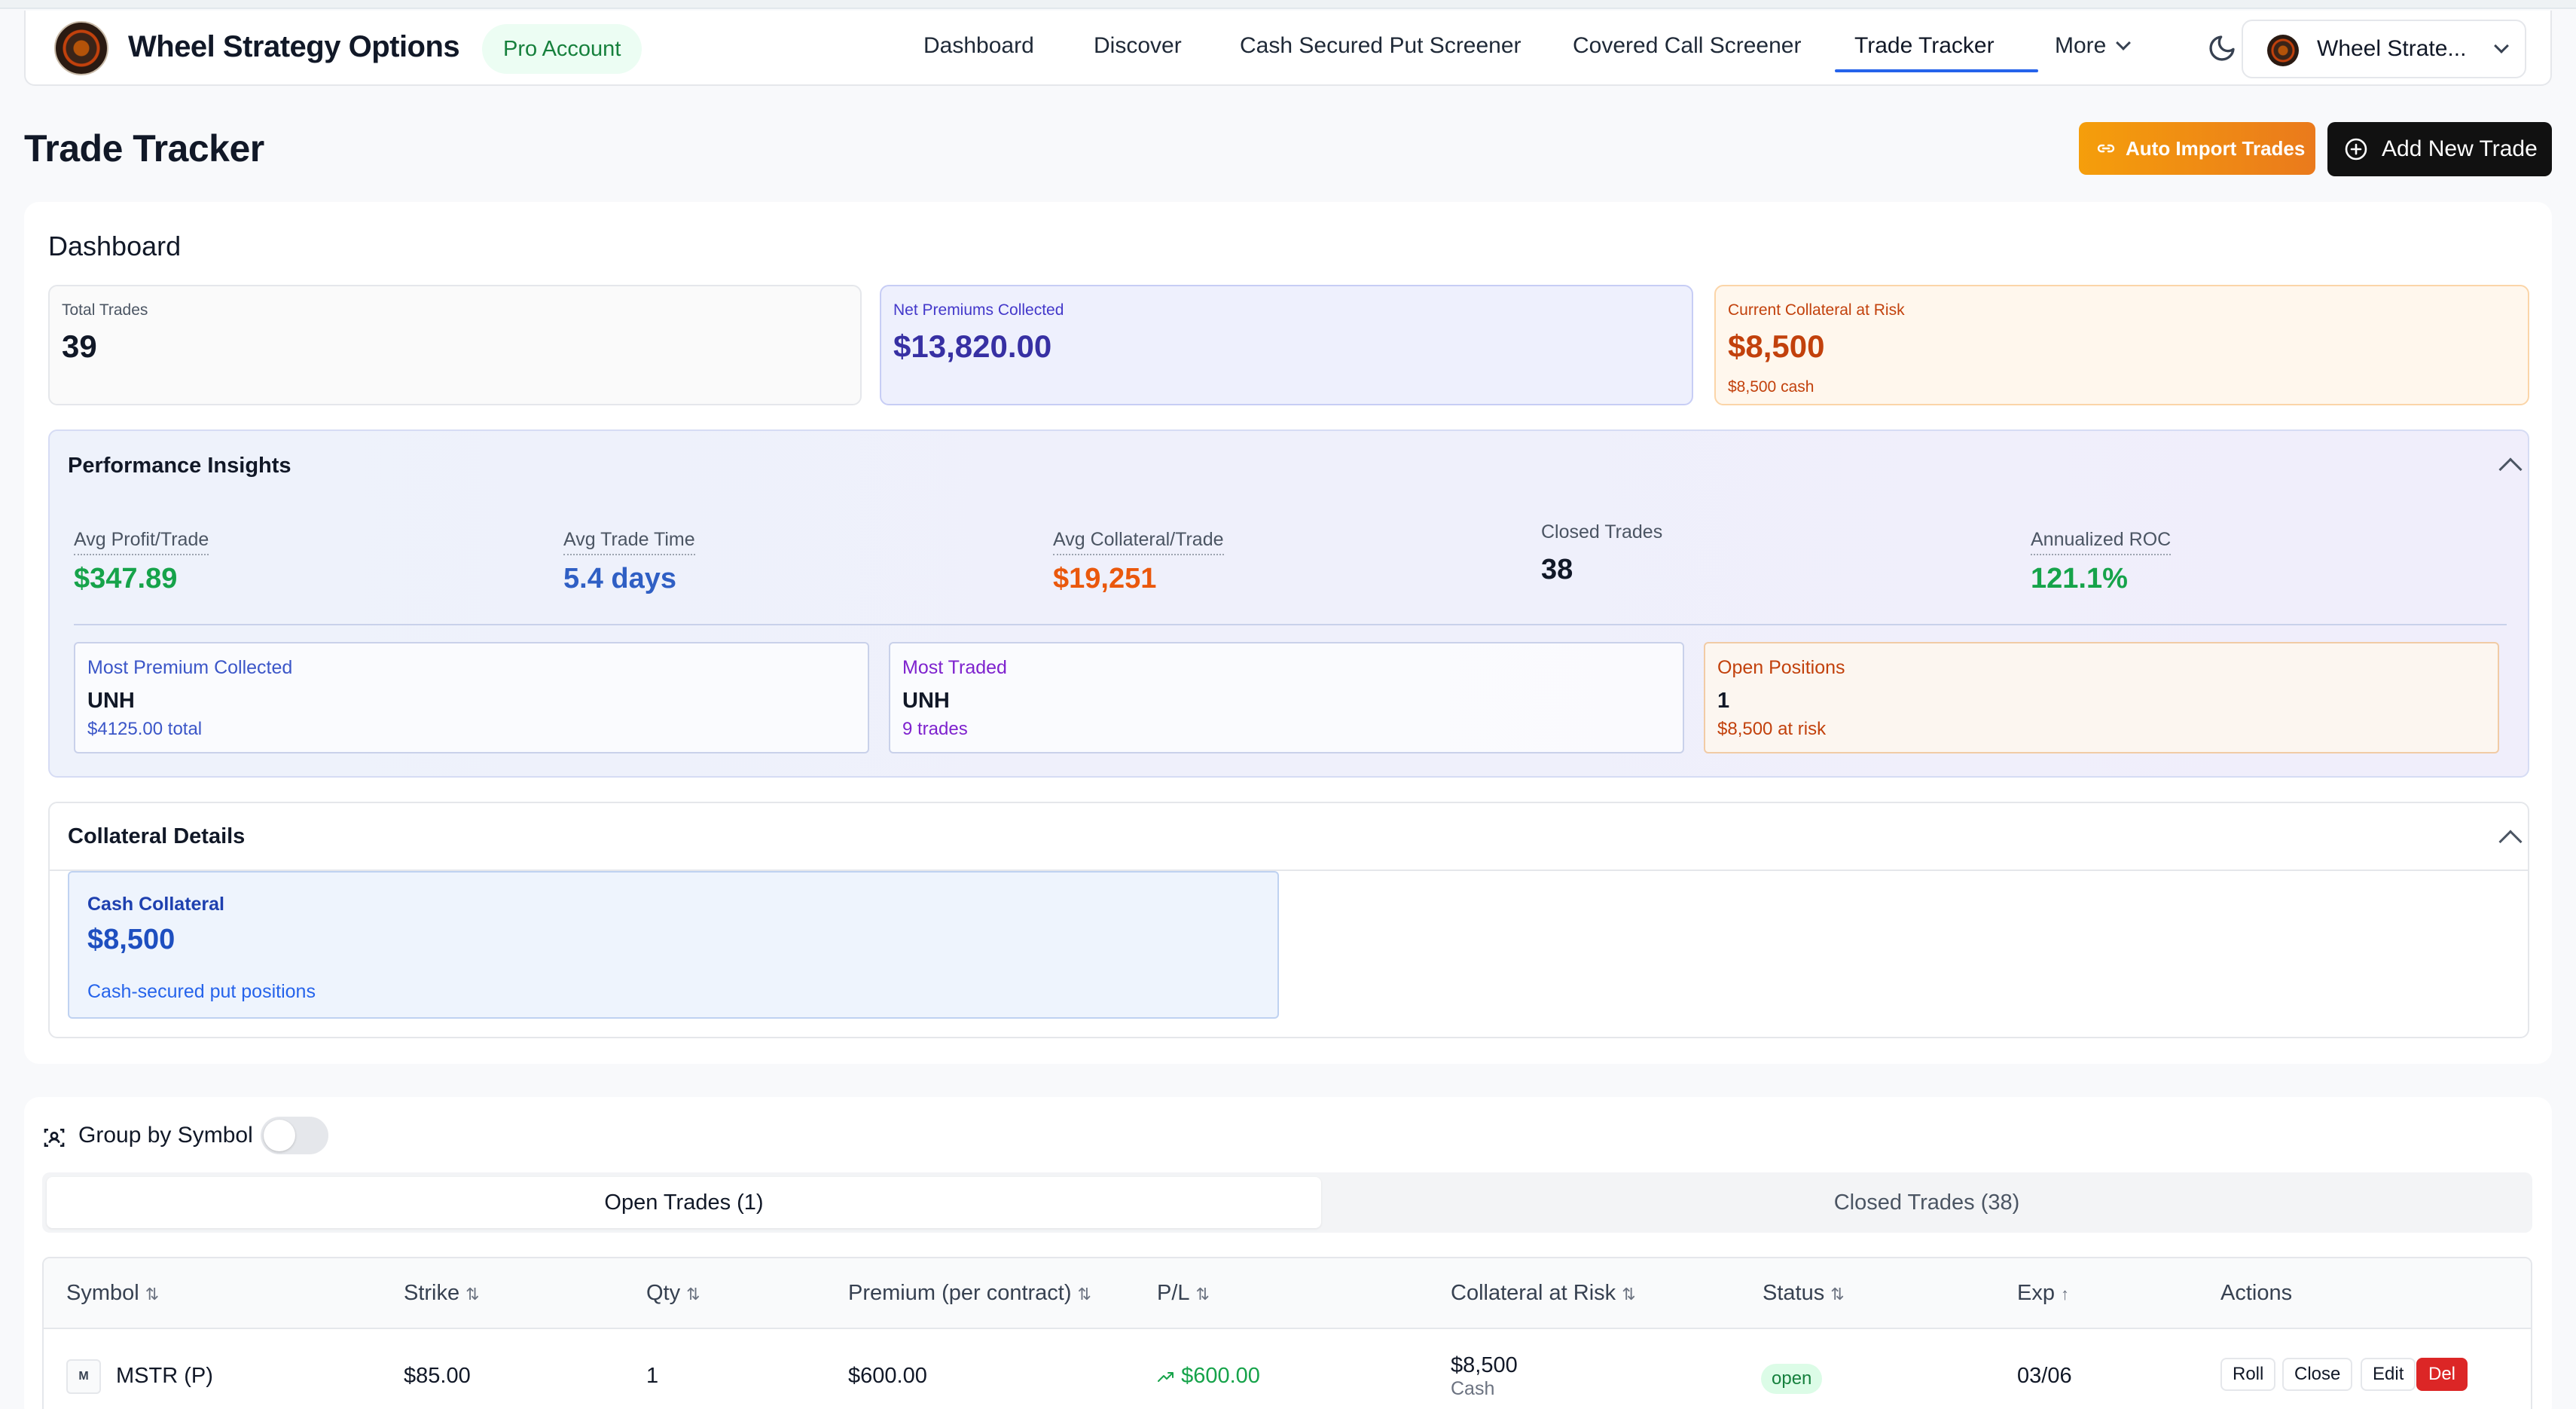 This screenshot has height=1409, width=2576. I want to click on tab-closed-trades: Closed Trades (38), so click(1927, 1202).